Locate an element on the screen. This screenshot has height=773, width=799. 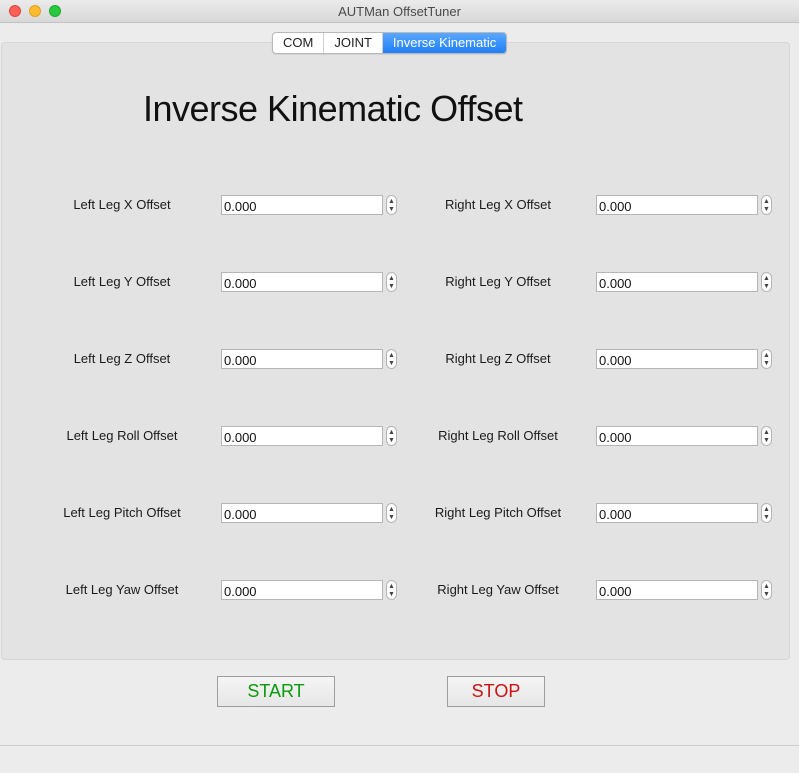
tab-inverse-kinematic: Inverse Kinematic is located at coordinates (444, 43).